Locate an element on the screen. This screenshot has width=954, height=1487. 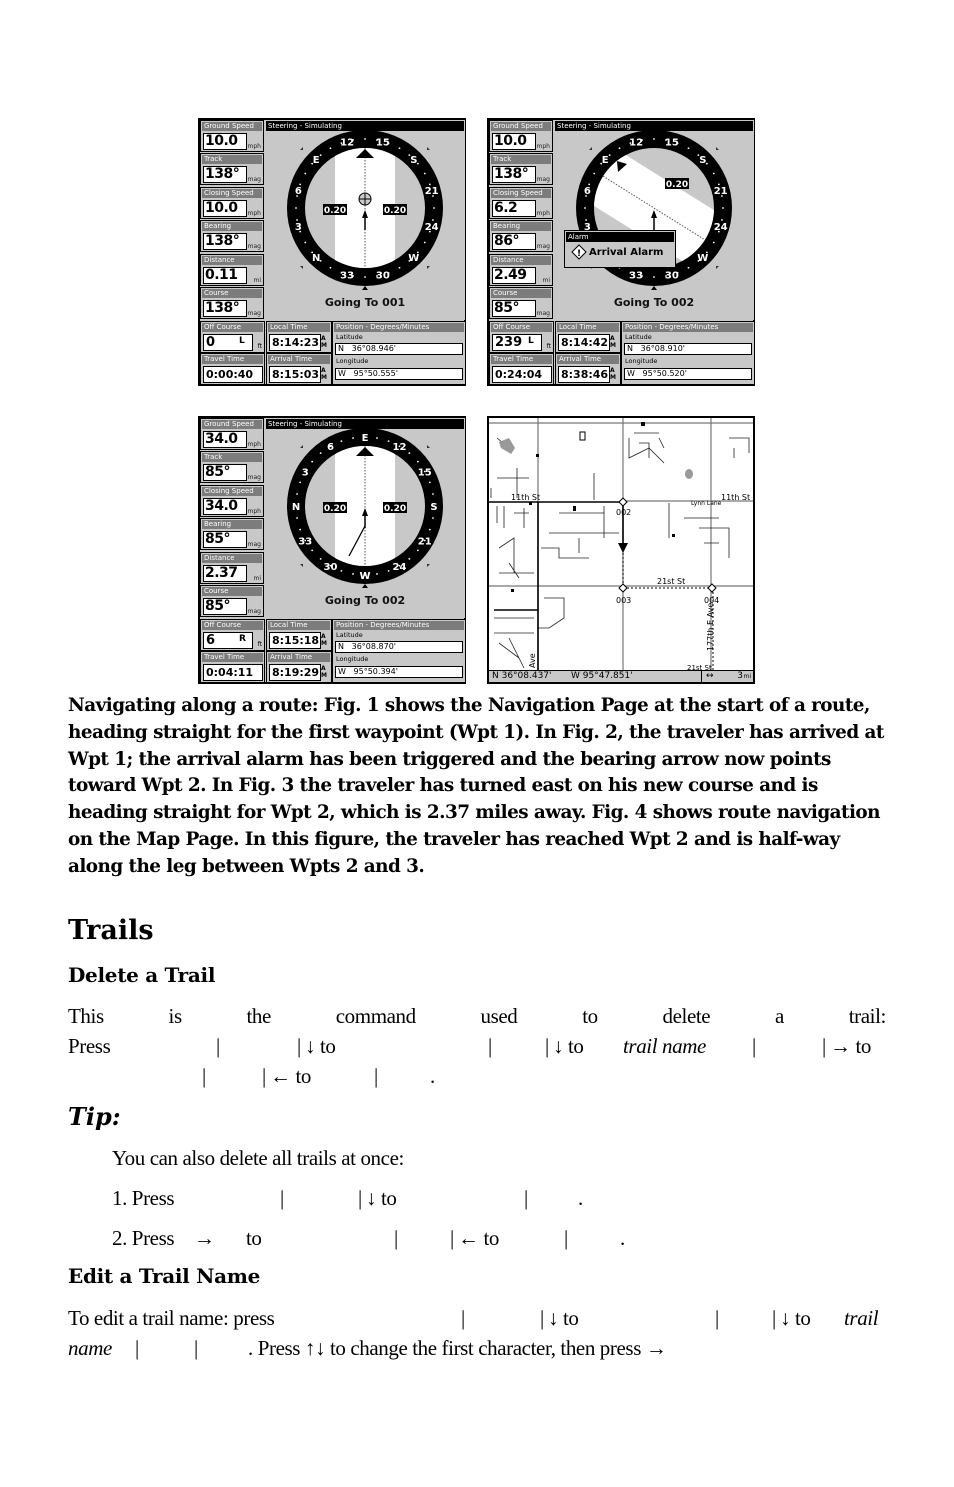
data-field-box: Closing Speed 10.0 mph is located at coordinates (232, 202).